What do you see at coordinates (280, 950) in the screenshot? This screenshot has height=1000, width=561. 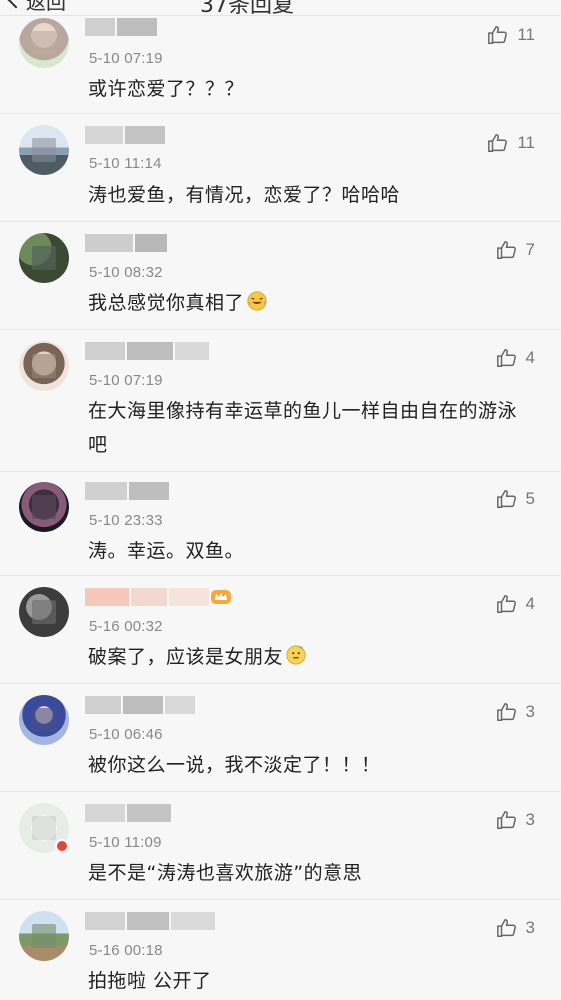 I see `comment-row: 5-16 00:18 拍拖啦 公开了 3` at bounding box center [280, 950].